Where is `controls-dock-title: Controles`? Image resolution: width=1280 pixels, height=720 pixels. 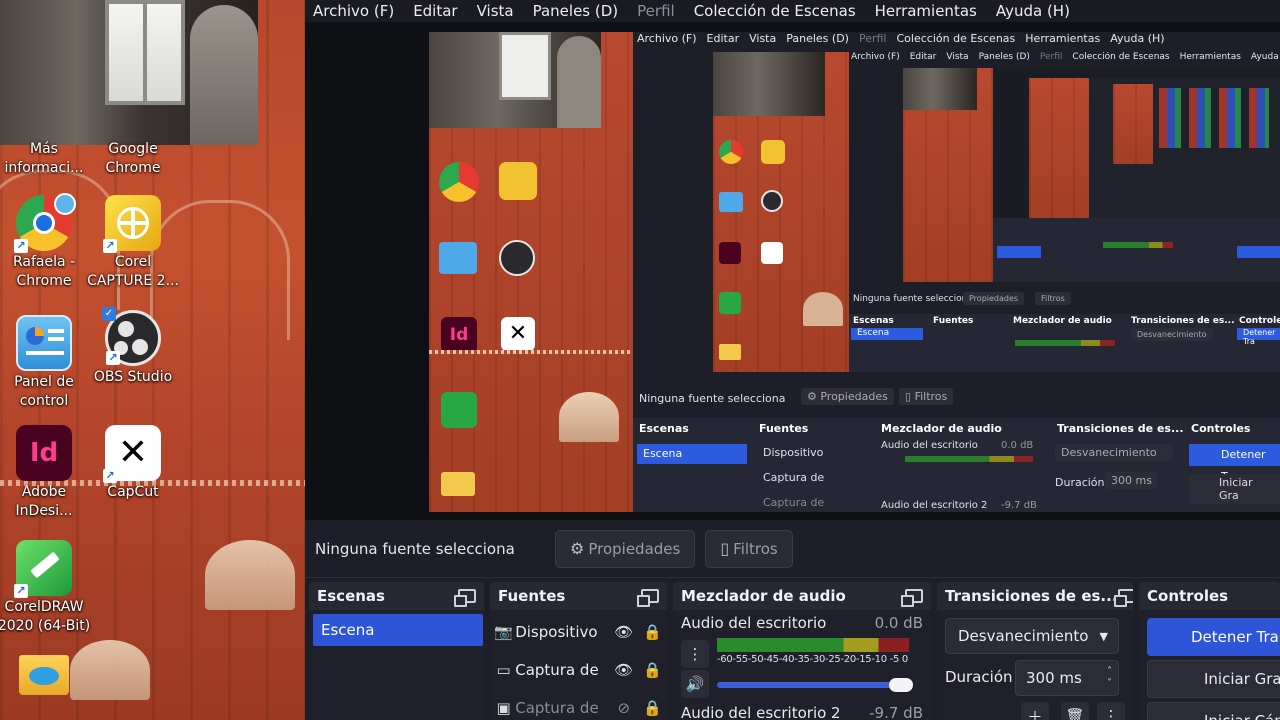
controls-dock-title: Controles is located at coordinates (1188, 596).